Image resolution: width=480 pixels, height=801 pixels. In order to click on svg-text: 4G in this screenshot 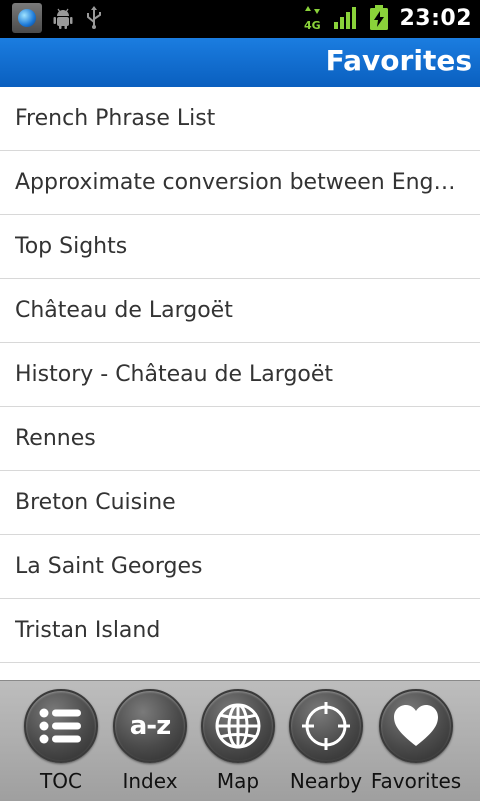, I will do `click(312, 25)`.